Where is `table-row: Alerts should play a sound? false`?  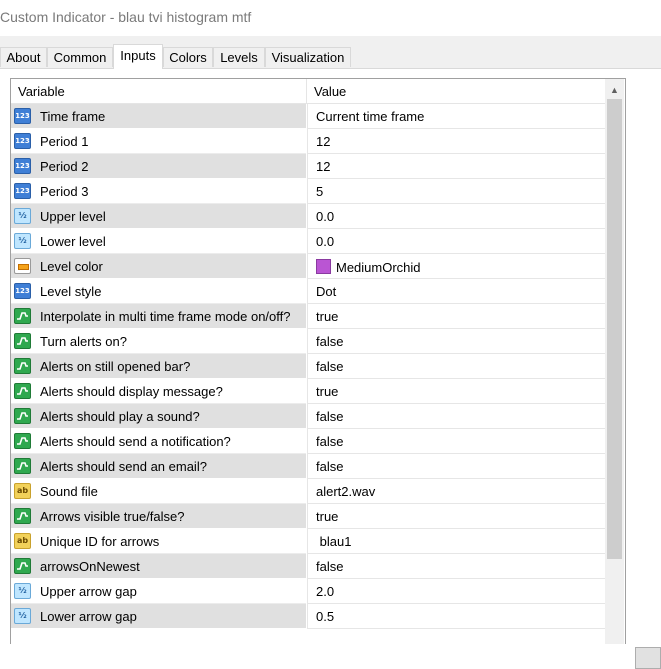
table-row: Alerts should play a sound? false is located at coordinates (308, 416).